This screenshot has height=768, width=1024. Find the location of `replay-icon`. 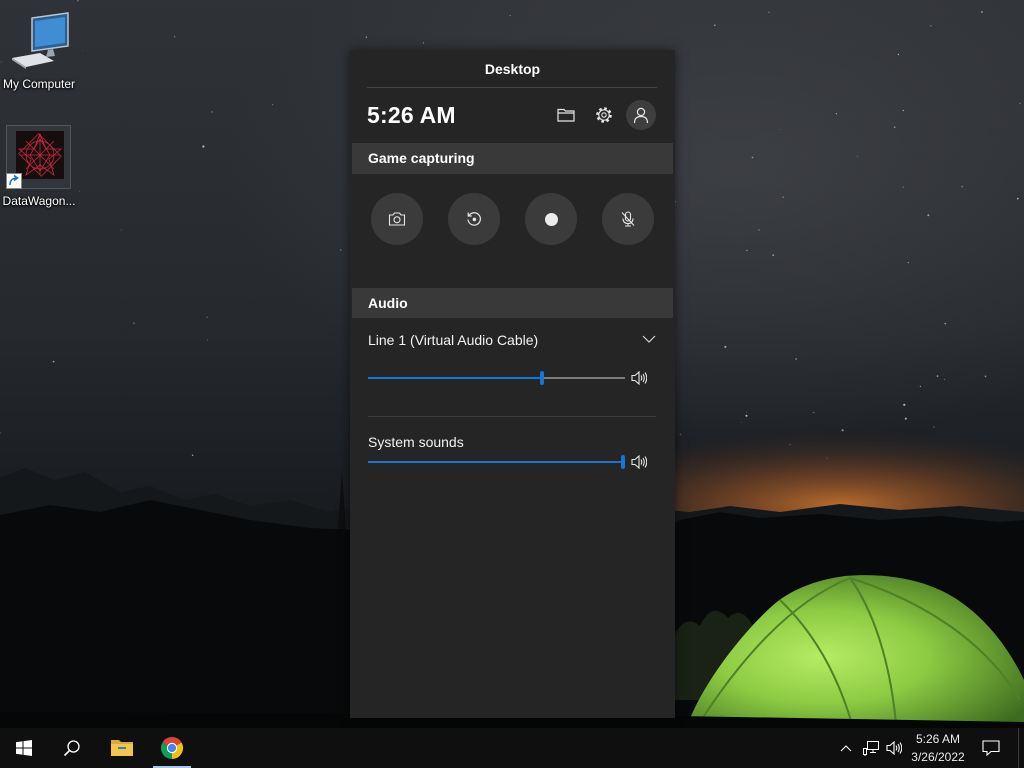

replay-icon is located at coordinates (474, 219).